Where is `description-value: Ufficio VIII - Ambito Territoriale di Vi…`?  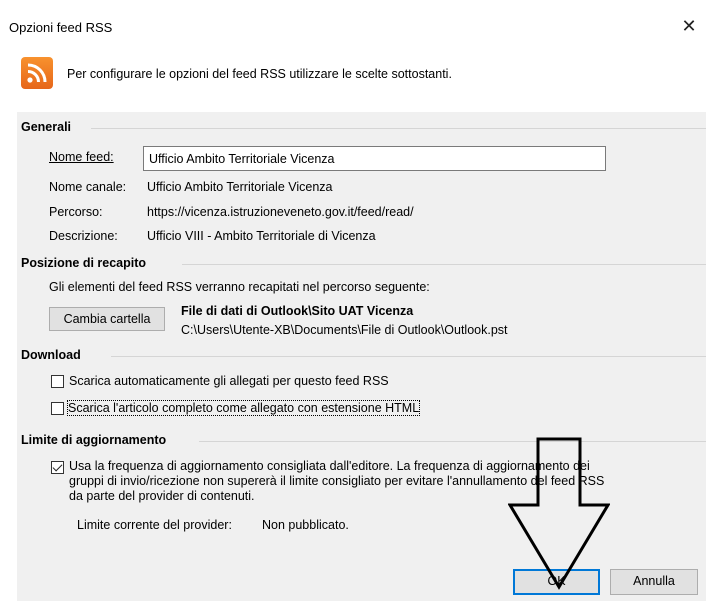
description-value: Ufficio VIII - Ambito Territoriale di Vi… is located at coordinates (261, 236).